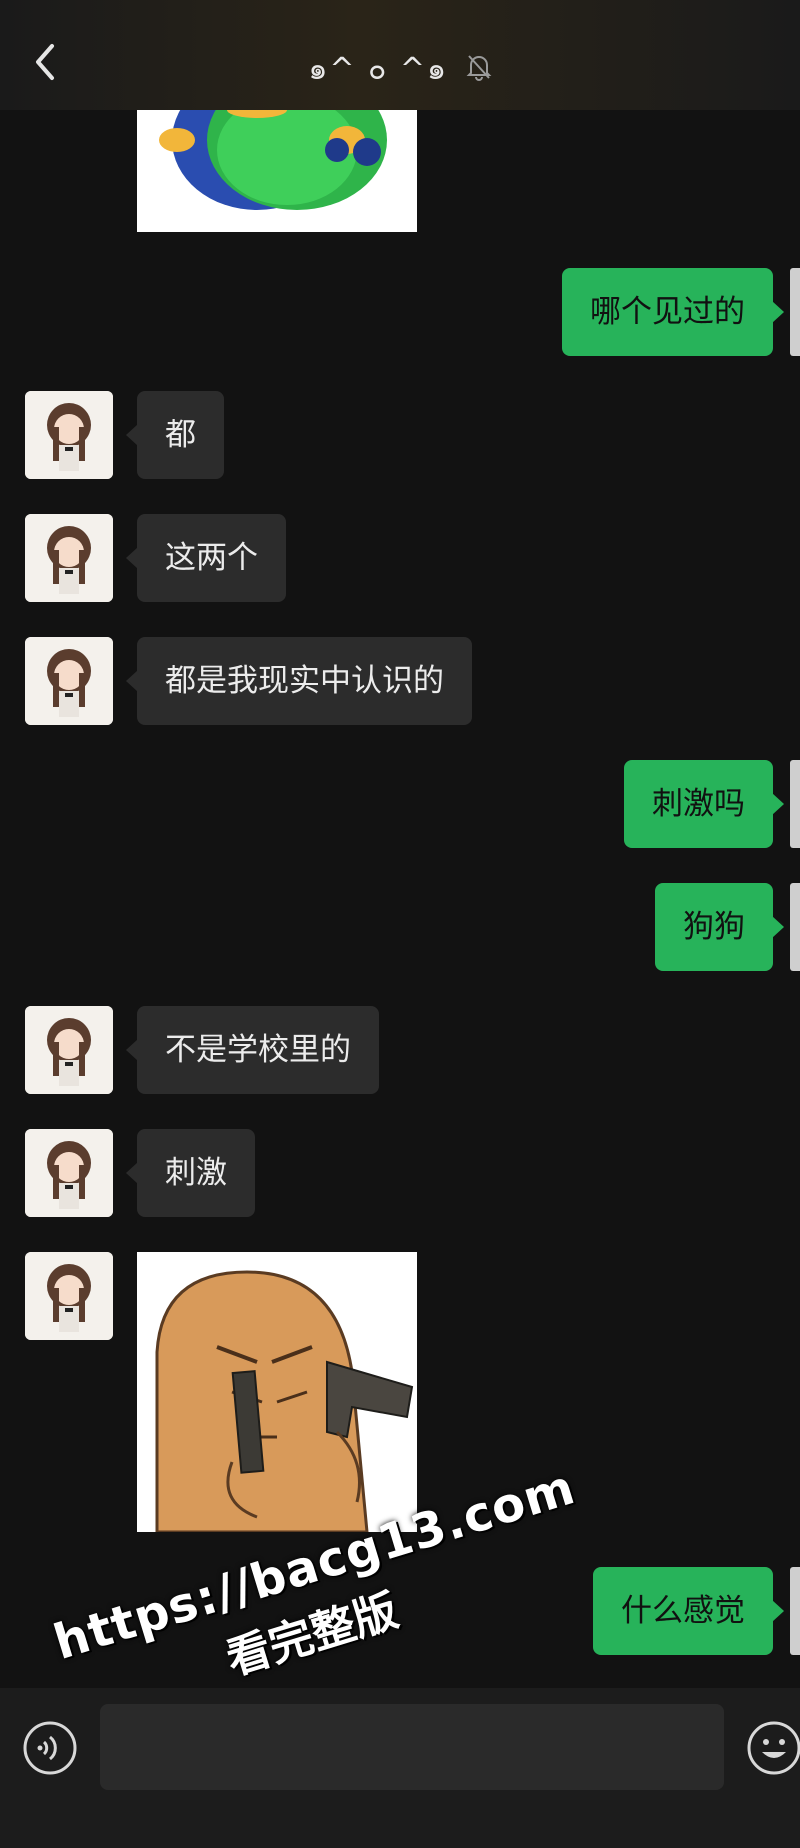 This screenshot has height=1848, width=800. I want to click on message-bubble-in: 刺激, so click(190, 1173).